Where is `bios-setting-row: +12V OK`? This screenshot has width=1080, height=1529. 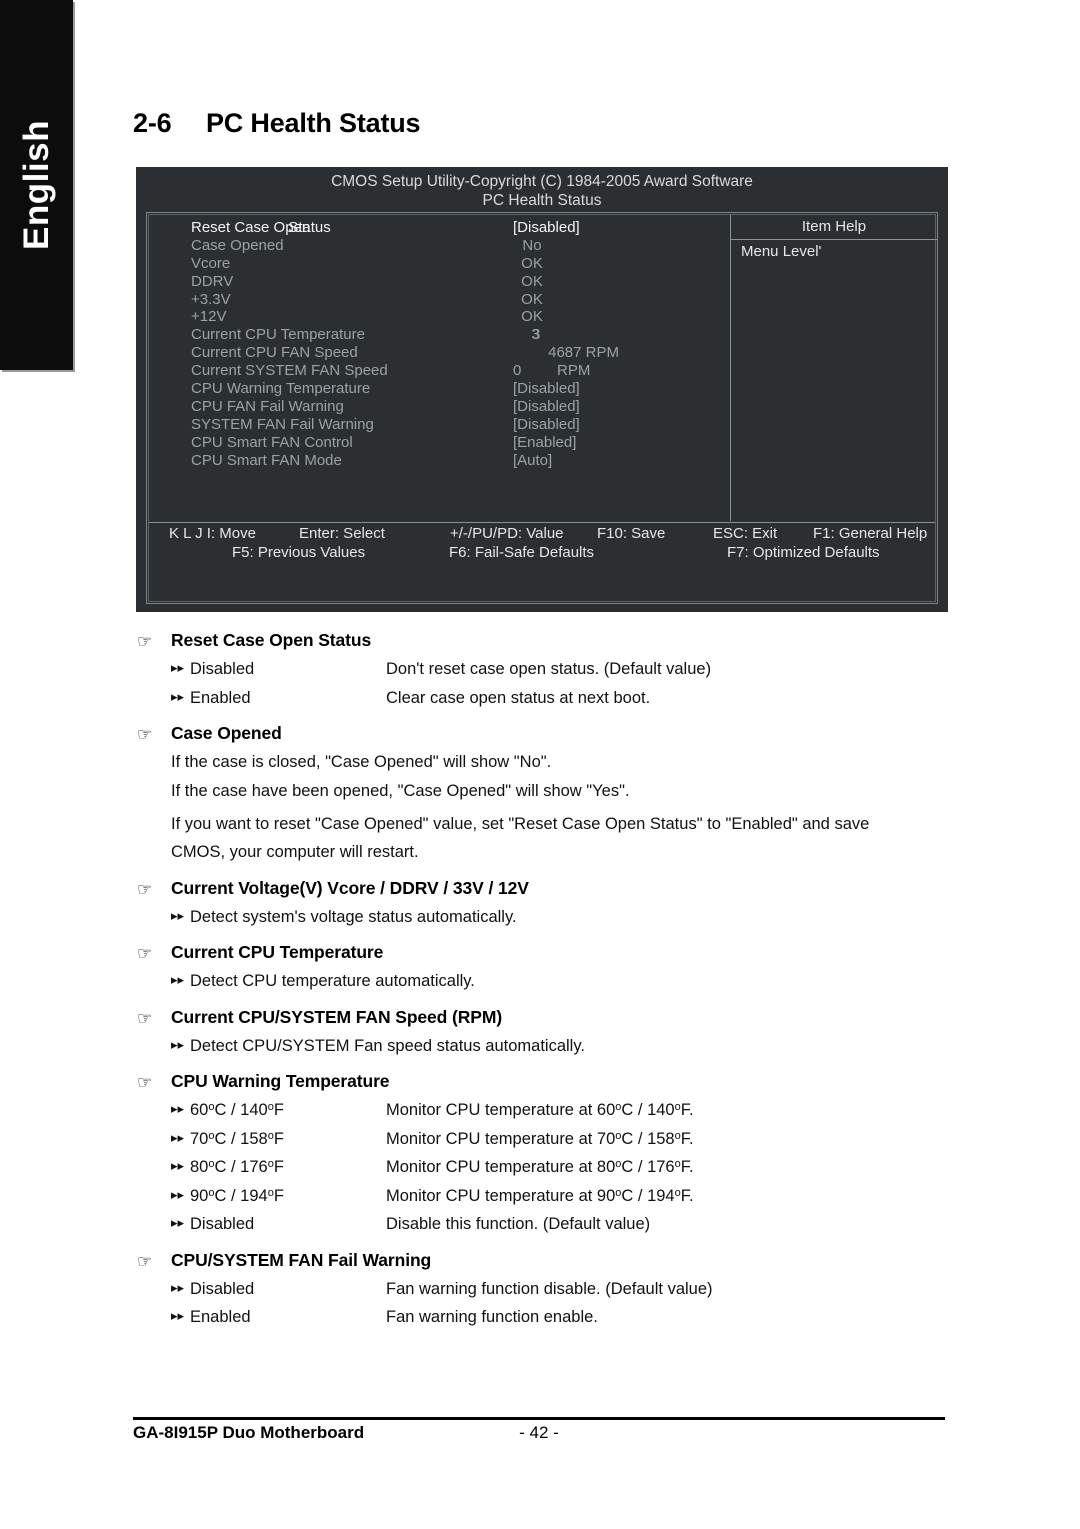 bios-setting-row: +12V OK is located at coordinates (438, 317).